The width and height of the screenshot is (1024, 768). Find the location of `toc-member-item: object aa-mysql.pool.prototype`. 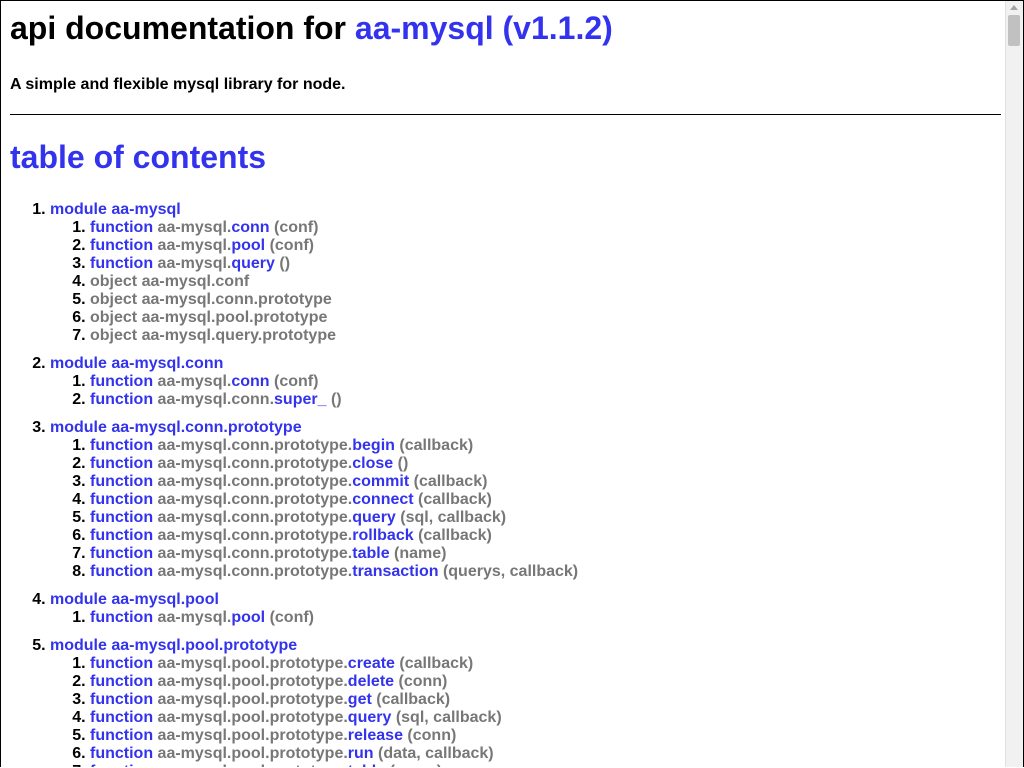

toc-member-item: object aa-mysql.pool.prototype is located at coordinates (545, 318).